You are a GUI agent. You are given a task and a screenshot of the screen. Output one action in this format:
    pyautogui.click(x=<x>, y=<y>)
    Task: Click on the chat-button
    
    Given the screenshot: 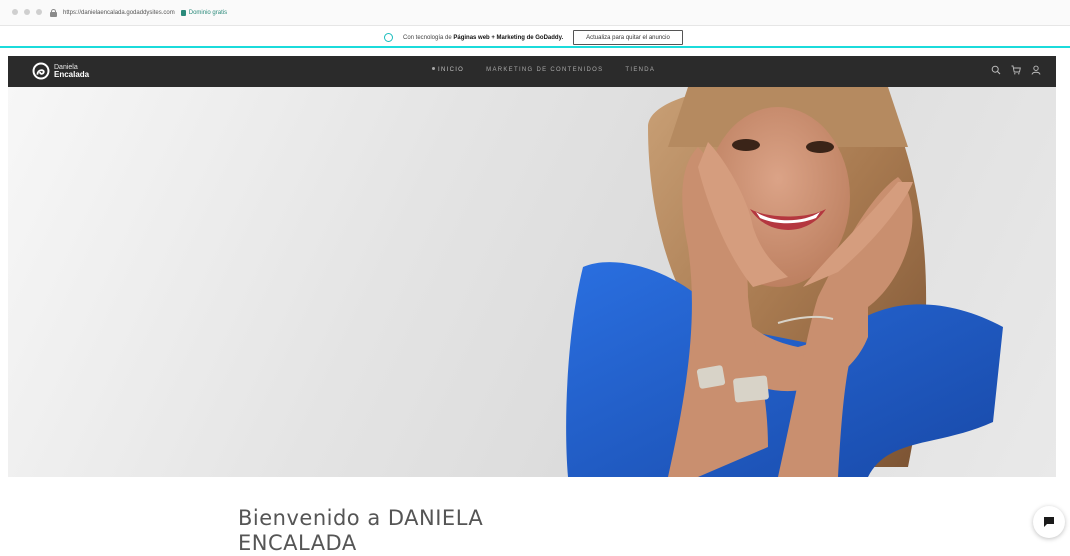 What is the action you would take?
    pyautogui.click(x=1049, y=522)
    